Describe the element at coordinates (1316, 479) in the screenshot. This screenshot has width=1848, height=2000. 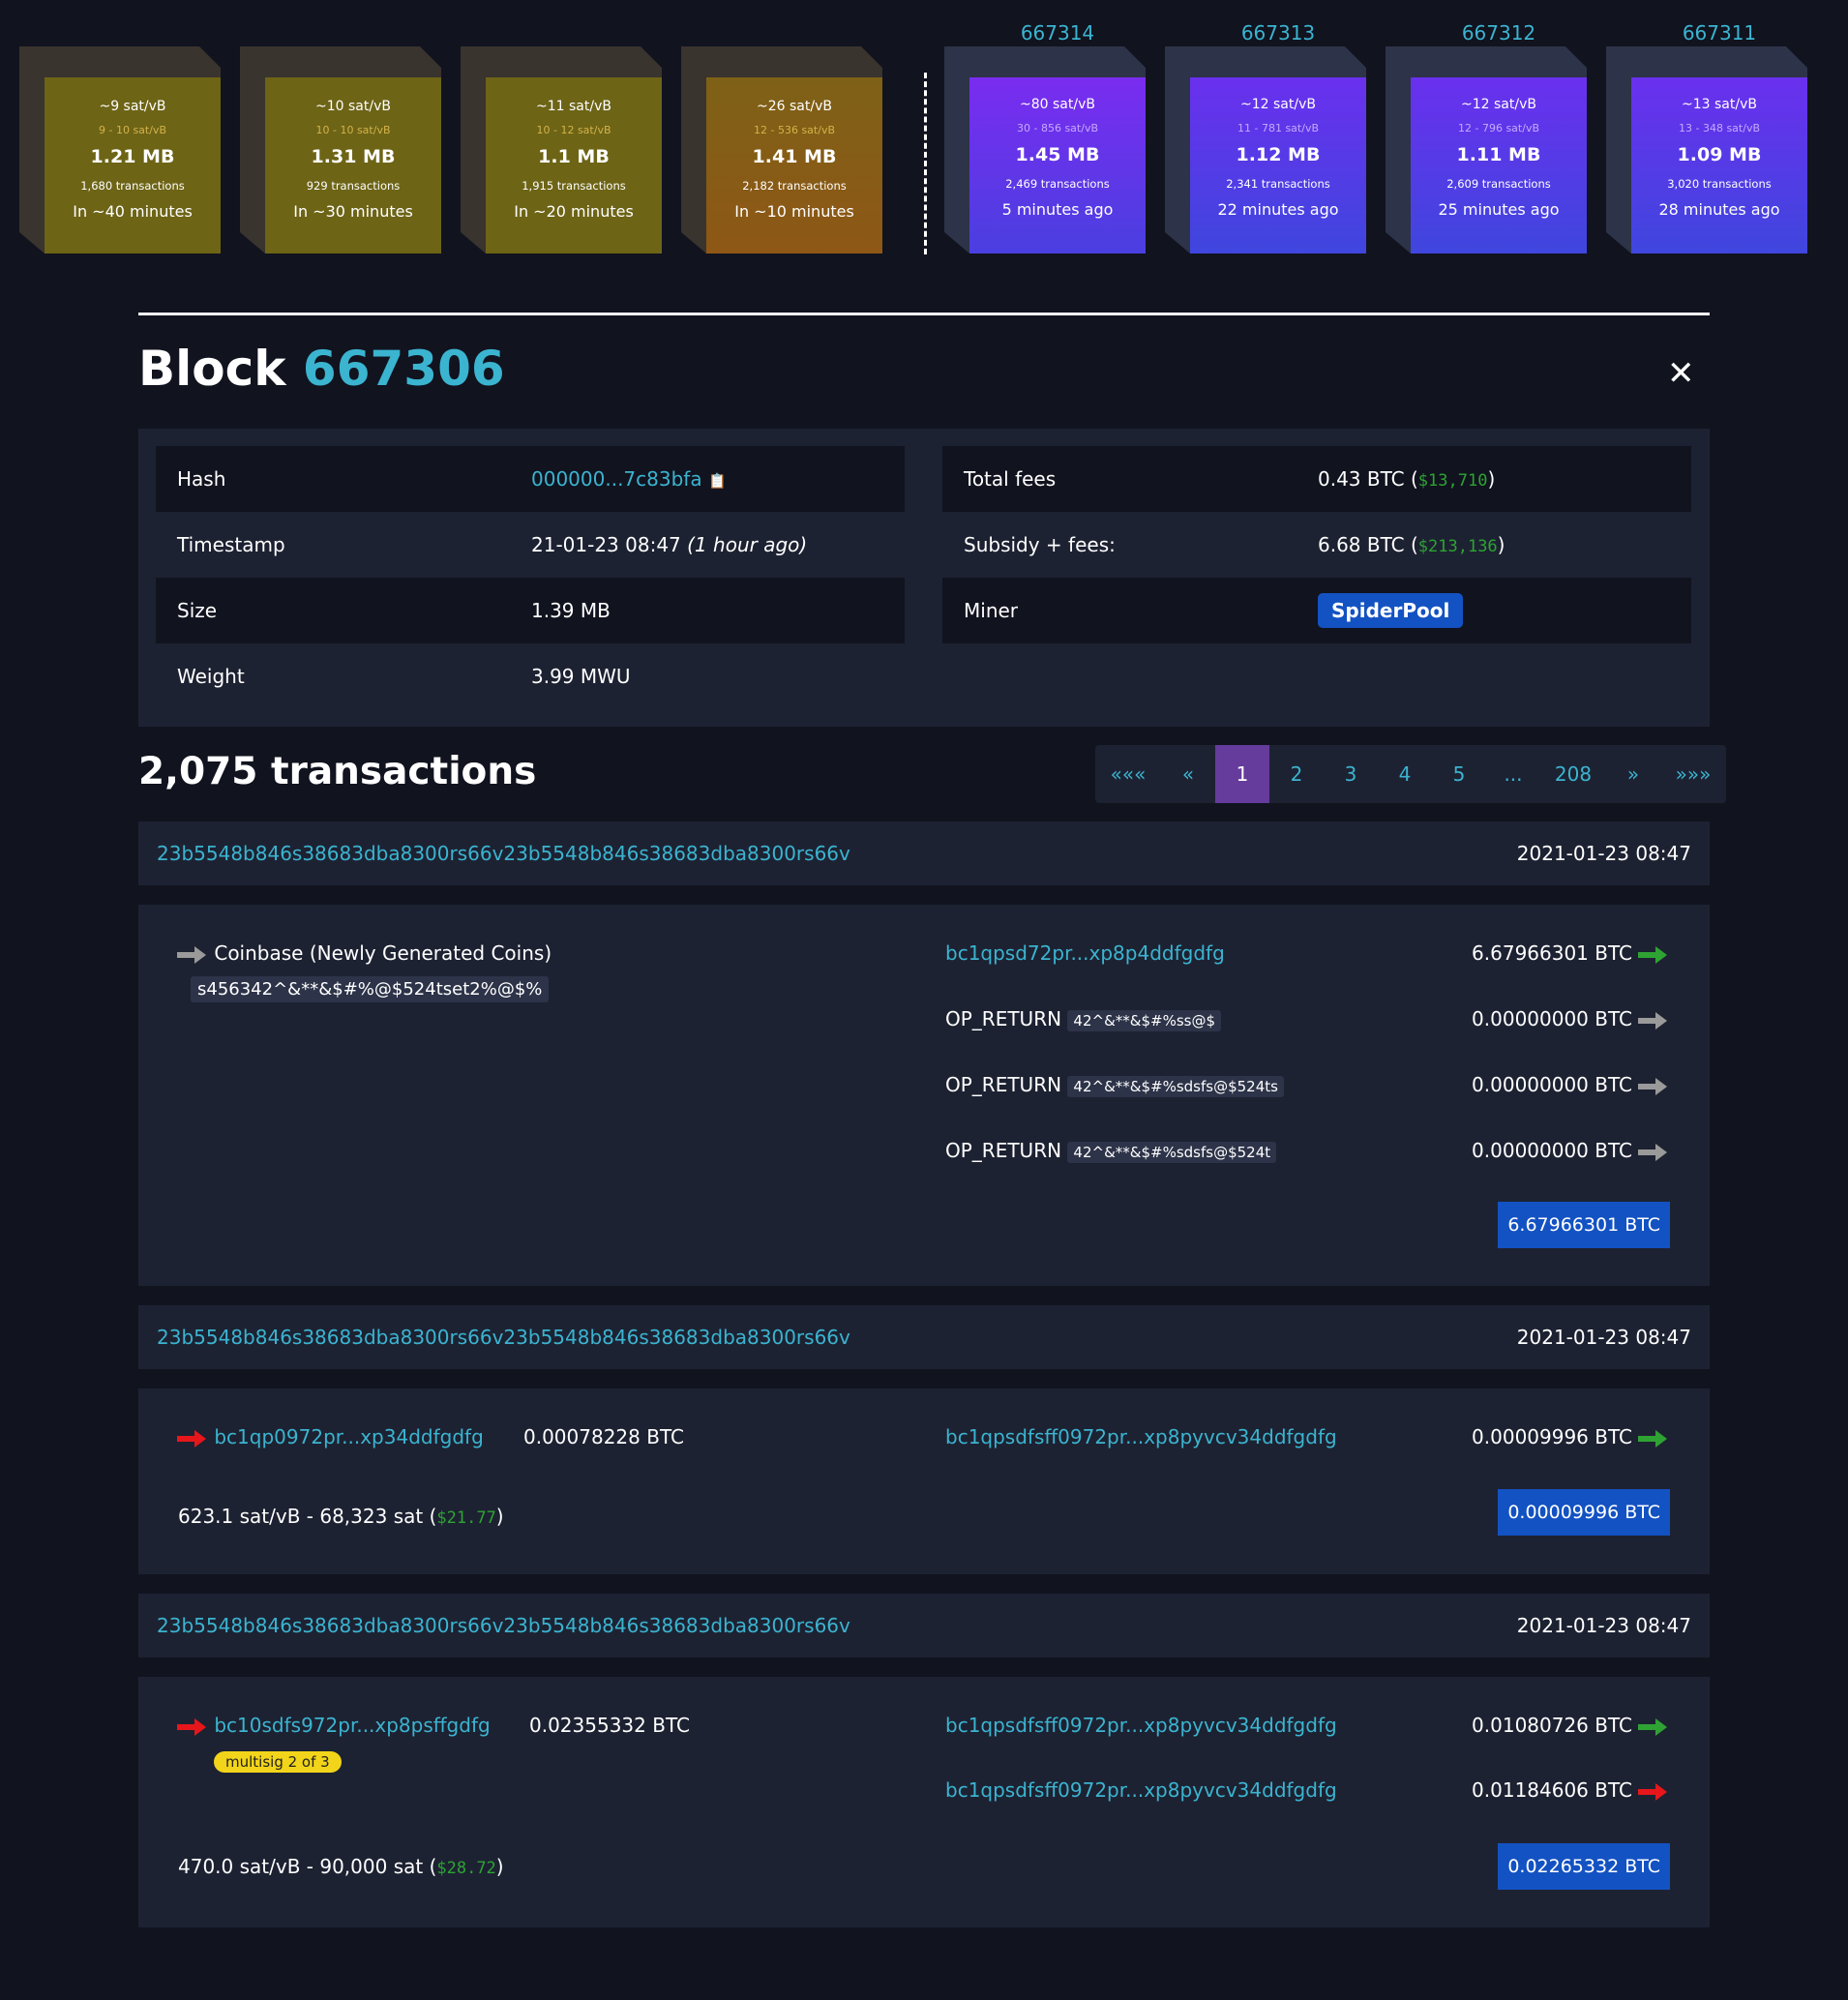
I see `total-fees-row: Total fees 0.43 BTC ($13,710)` at that location.